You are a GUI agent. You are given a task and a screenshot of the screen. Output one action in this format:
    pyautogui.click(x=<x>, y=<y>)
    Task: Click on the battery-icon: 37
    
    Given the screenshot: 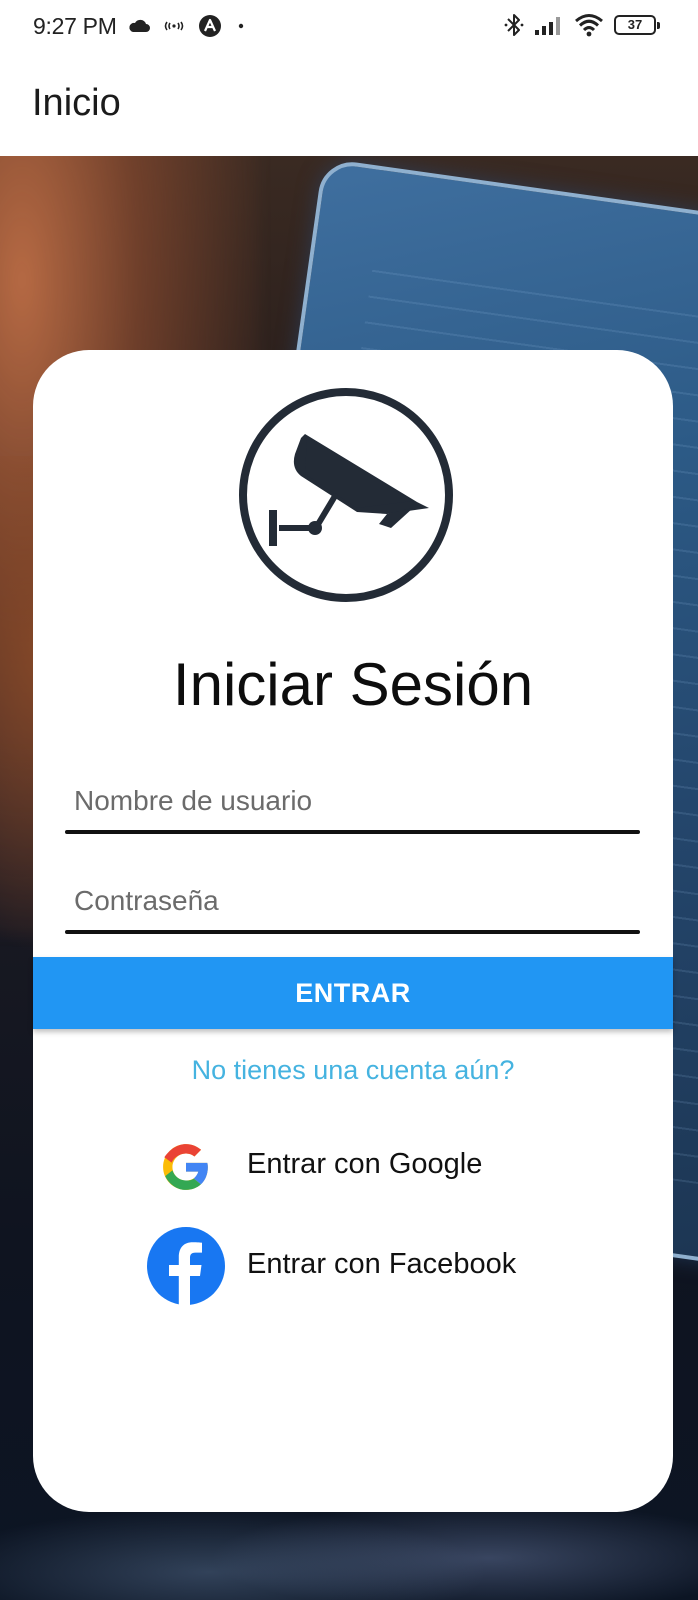 What is the action you would take?
    pyautogui.click(x=637, y=25)
    